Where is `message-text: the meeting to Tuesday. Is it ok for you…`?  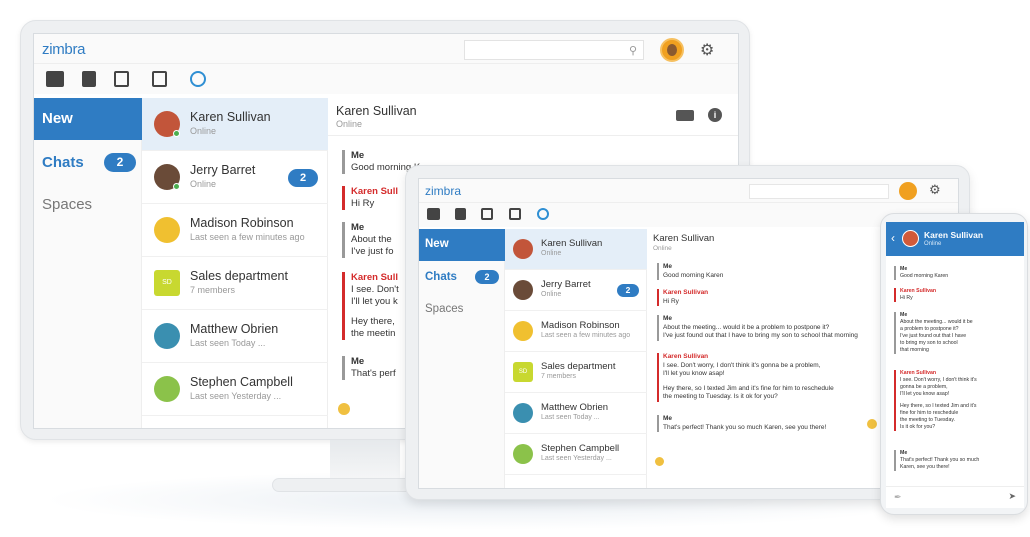 message-text: the meeting to Tuesday. Is it ok for you… is located at coordinates (720, 396).